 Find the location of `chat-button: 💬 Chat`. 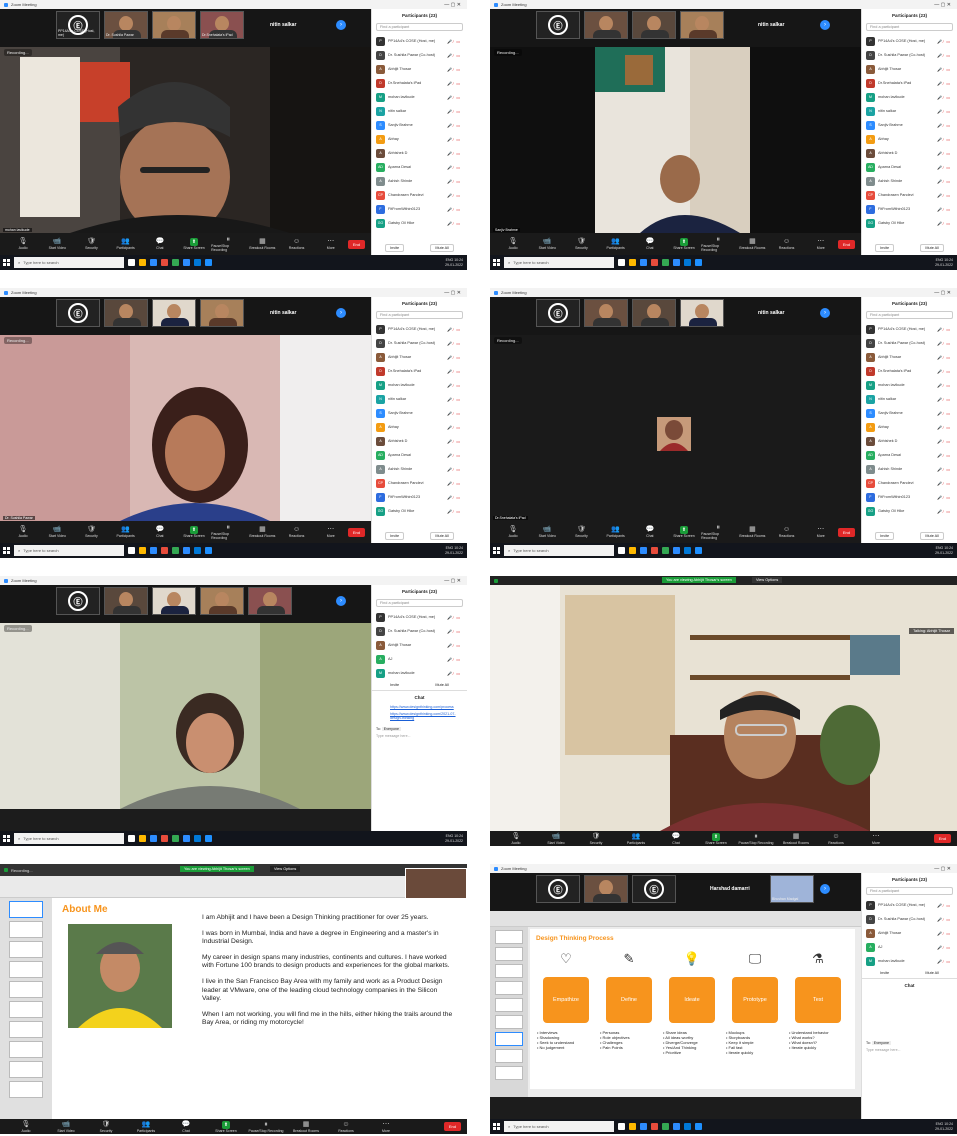

chat-button: 💬 Chat is located at coordinates (160, 532).